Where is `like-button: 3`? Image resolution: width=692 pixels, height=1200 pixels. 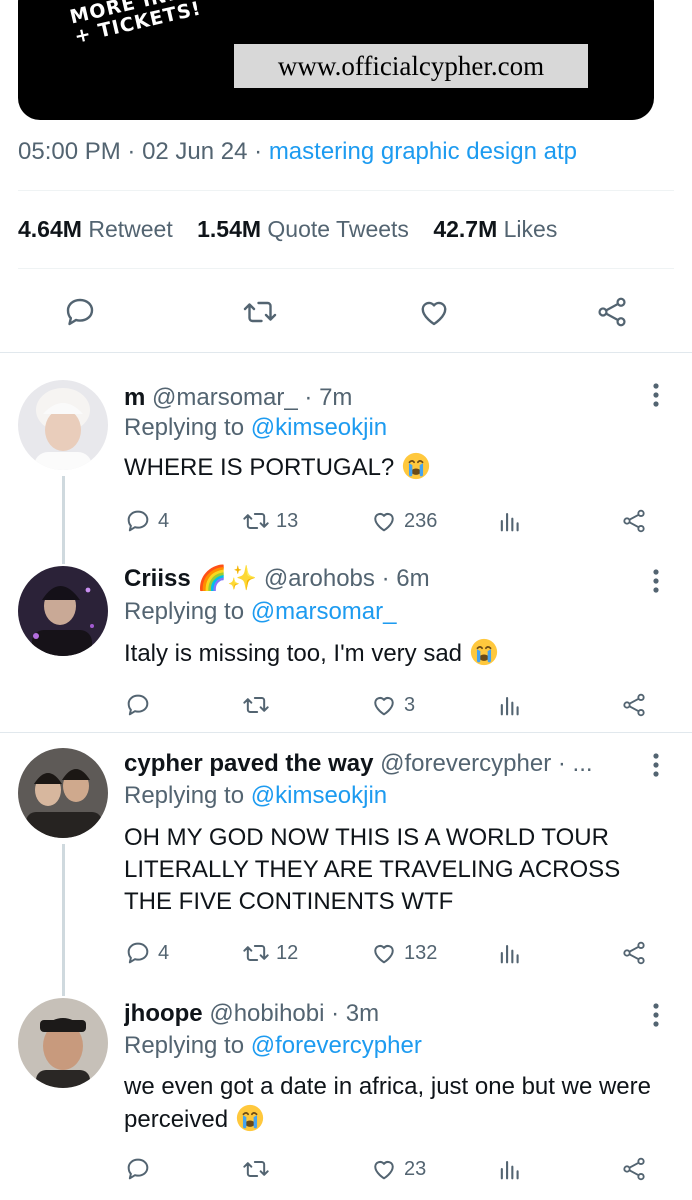 like-button: 3 is located at coordinates (392, 705).